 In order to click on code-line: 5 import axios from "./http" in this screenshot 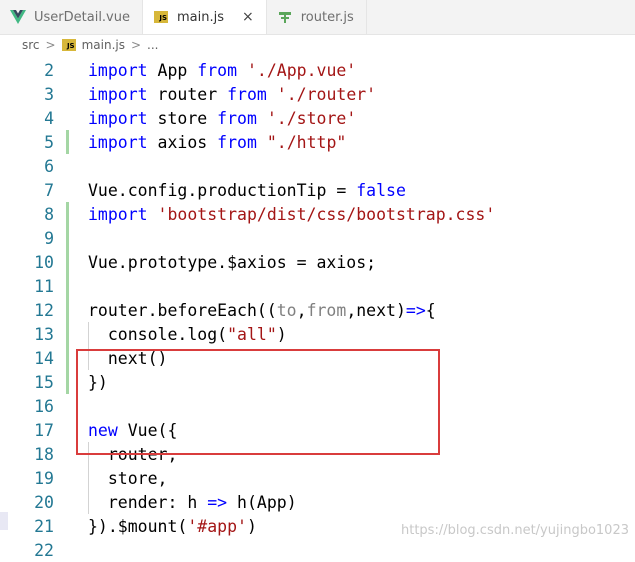, I will do `click(317, 142)`.